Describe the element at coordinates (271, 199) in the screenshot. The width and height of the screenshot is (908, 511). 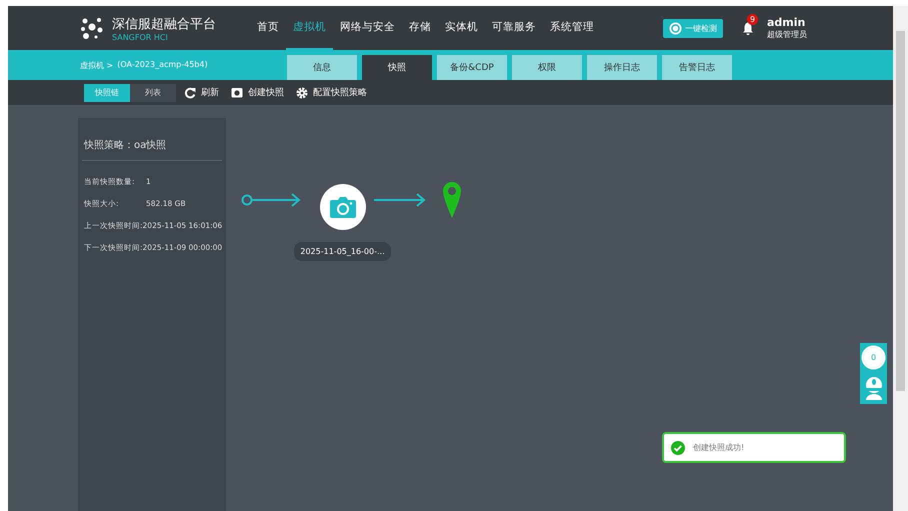
I see `chain-start-arrow` at that location.